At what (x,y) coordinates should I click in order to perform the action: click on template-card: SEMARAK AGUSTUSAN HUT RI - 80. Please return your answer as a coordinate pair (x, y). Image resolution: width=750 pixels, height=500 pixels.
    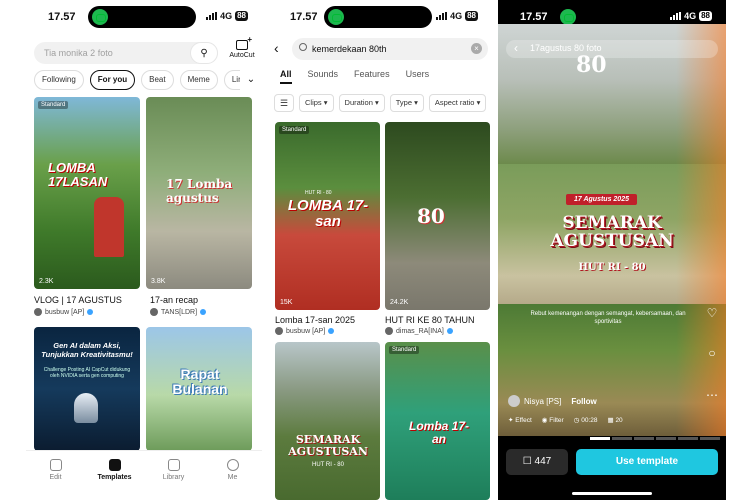
    Looking at the image, I should click on (327, 421).